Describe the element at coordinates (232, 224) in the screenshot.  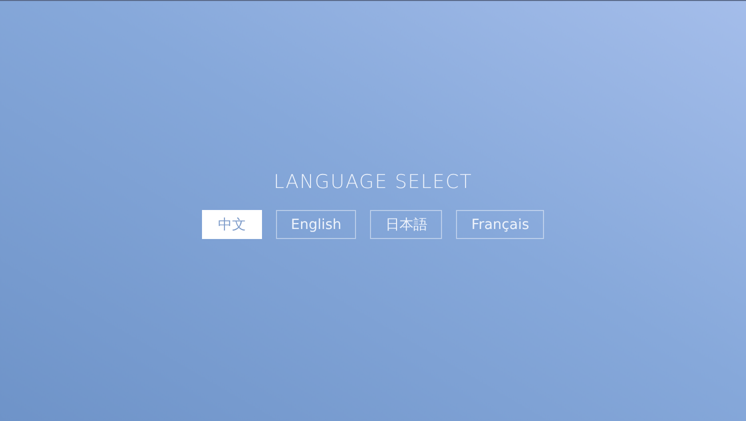
I see `language-button: 中文` at that location.